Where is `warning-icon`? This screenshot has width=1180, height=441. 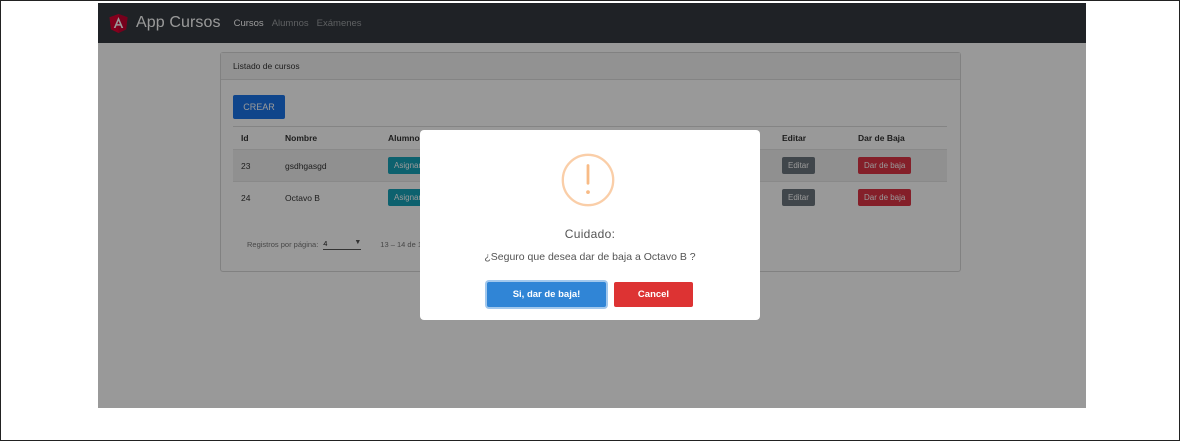
warning-icon is located at coordinates (588, 180).